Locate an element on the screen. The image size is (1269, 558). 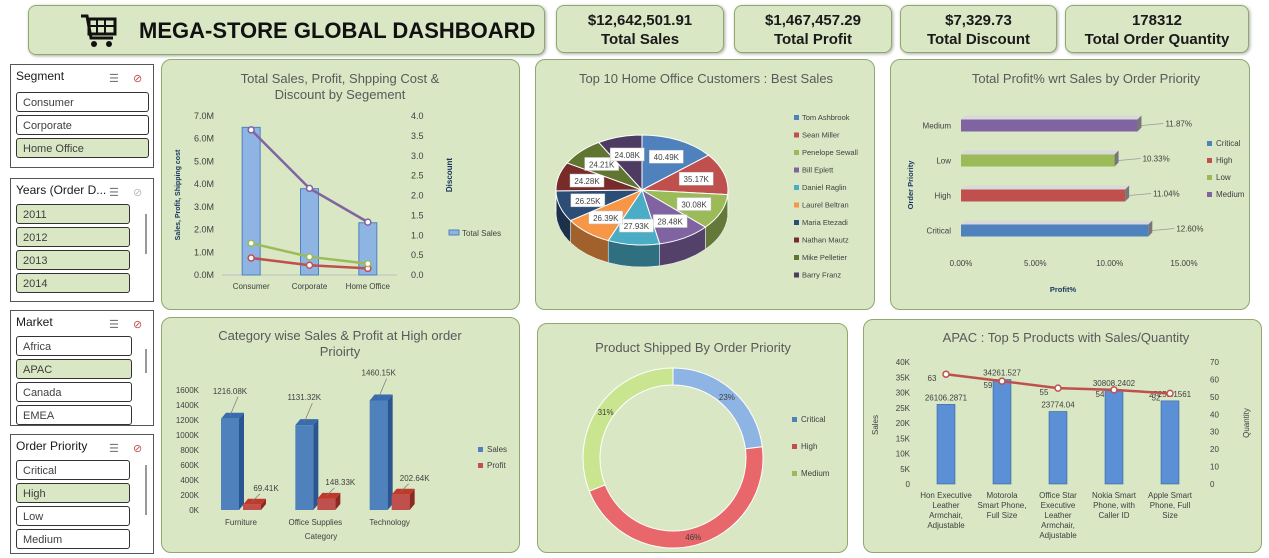
y-tick-label: 200K is located at coordinates (189, 495).